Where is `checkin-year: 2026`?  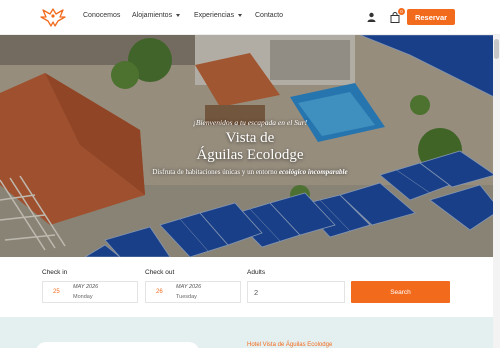
checkin-year: 2026 is located at coordinates (92, 287).